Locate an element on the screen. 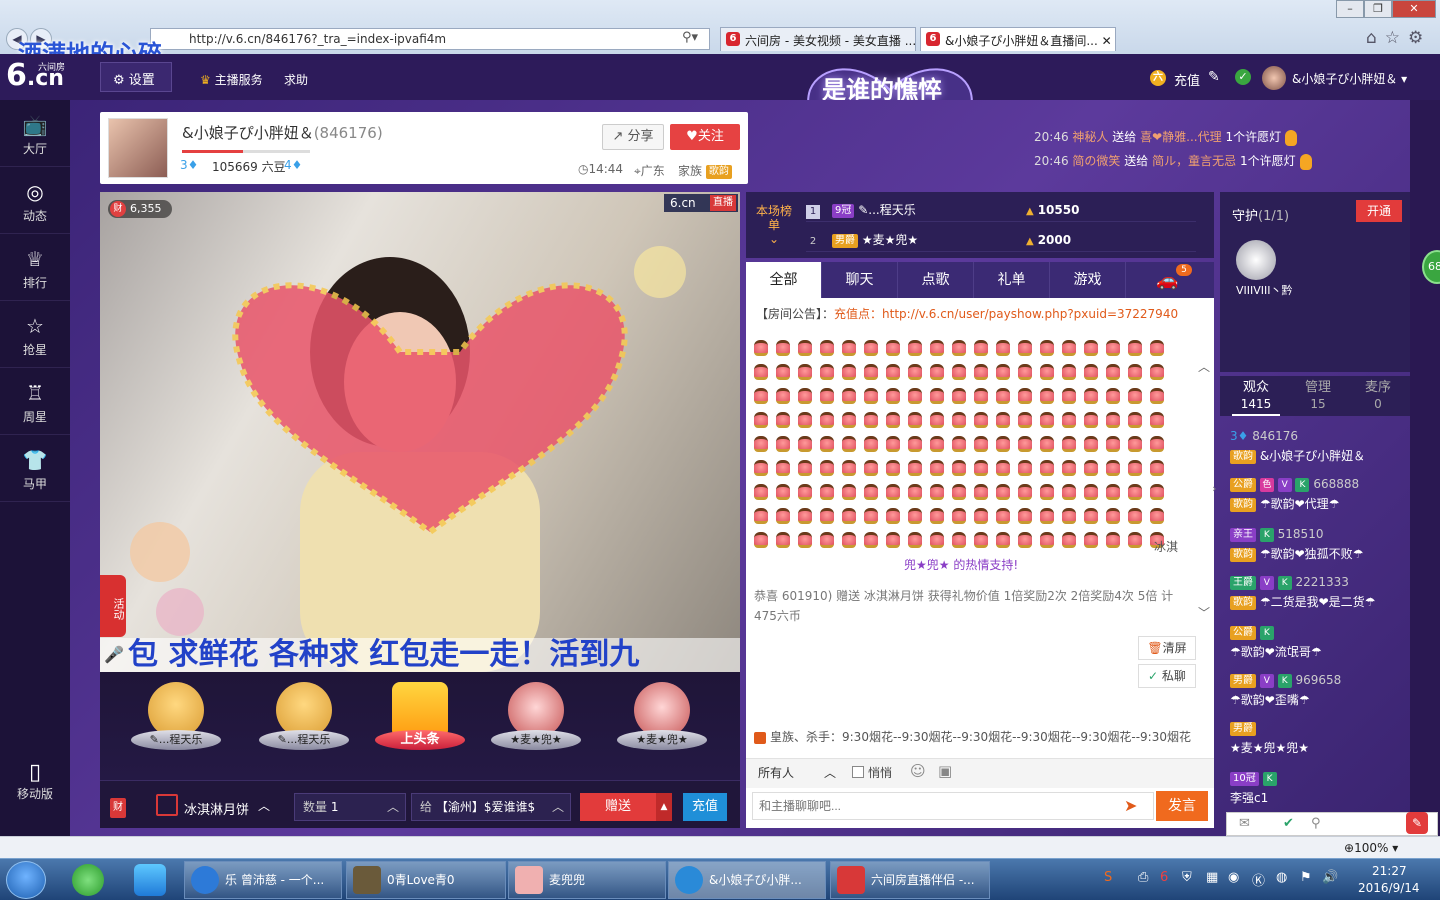  list-item: 王爵 V K 2221333 歌韵 ☂二货是我❤是二货☂ is located at coordinates (1318, 592).